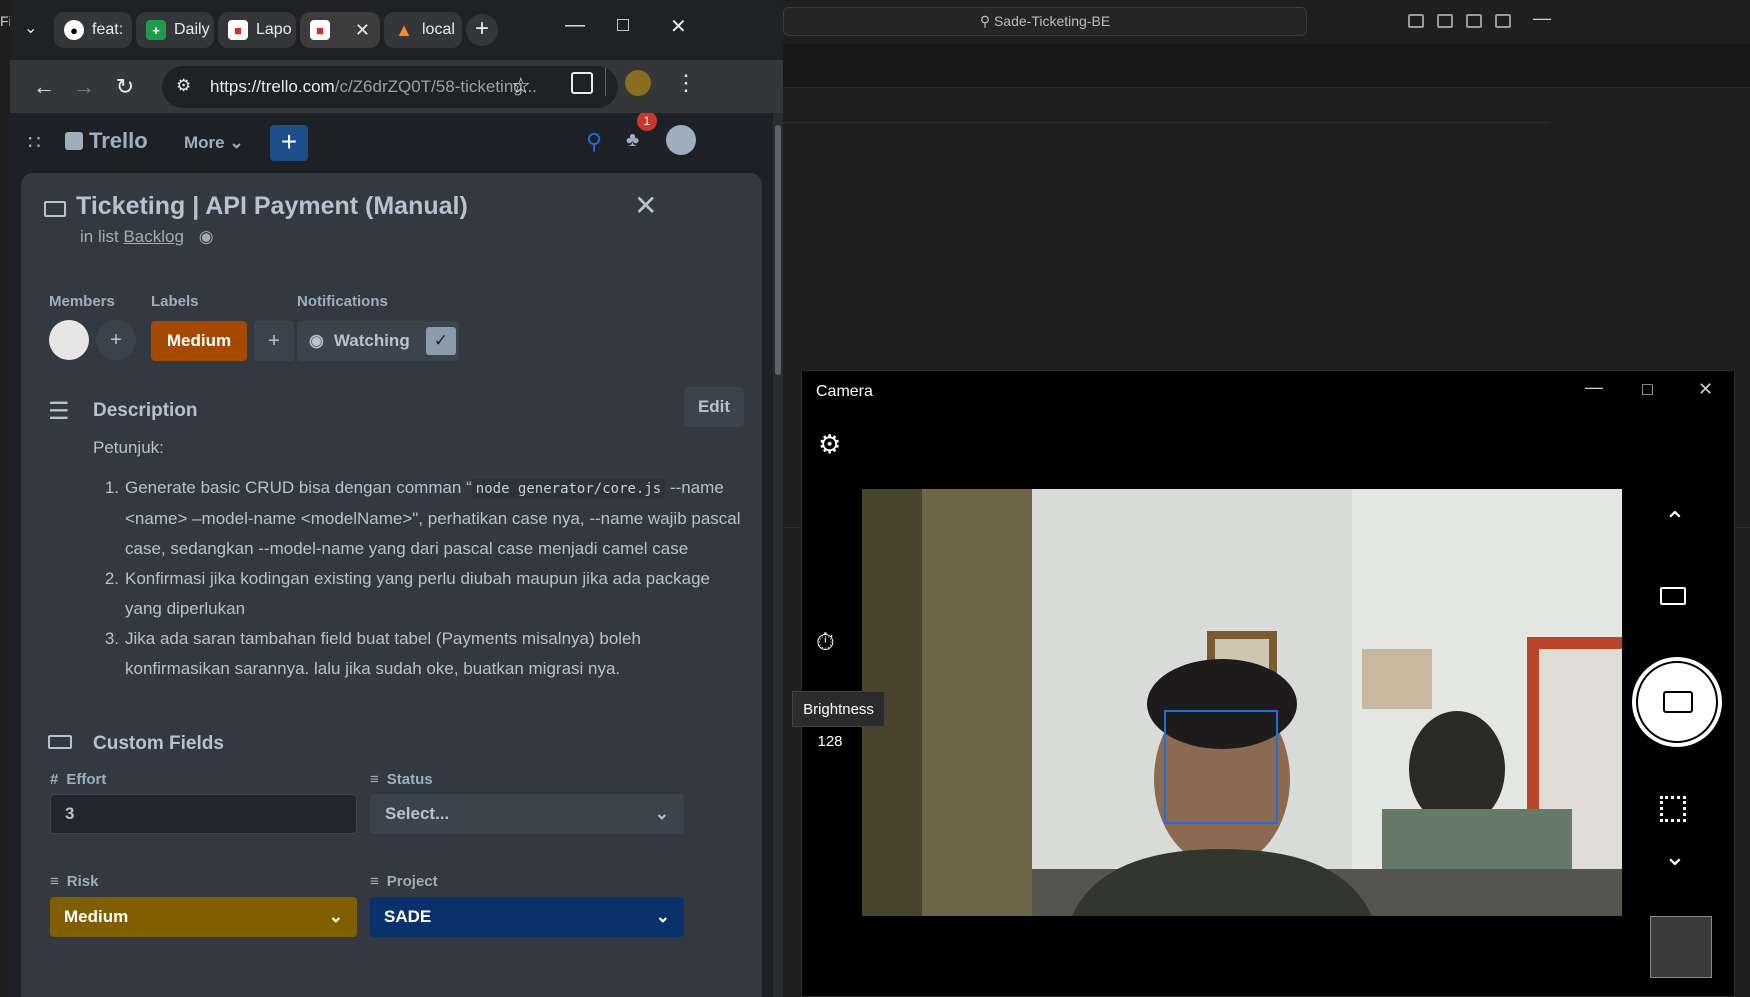 The height and width of the screenshot is (997, 1750). What do you see at coordinates (404, 881) in the screenshot?
I see `project-label: ≡ Project` at bounding box center [404, 881].